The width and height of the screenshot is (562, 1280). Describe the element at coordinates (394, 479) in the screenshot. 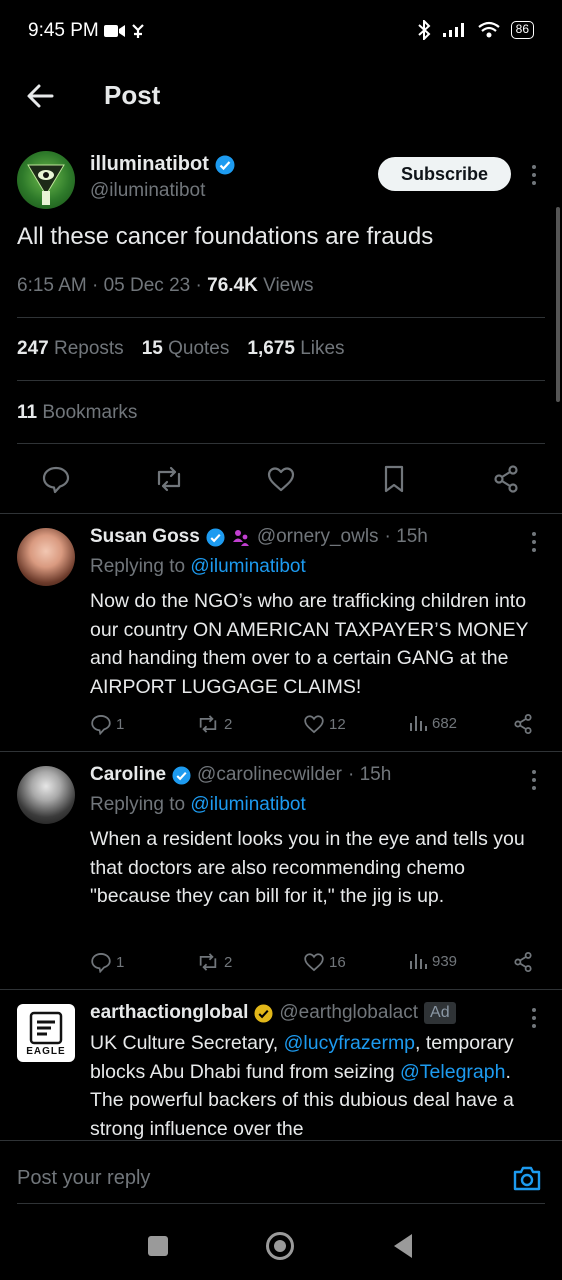

I see `bookmark-icon` at that location.